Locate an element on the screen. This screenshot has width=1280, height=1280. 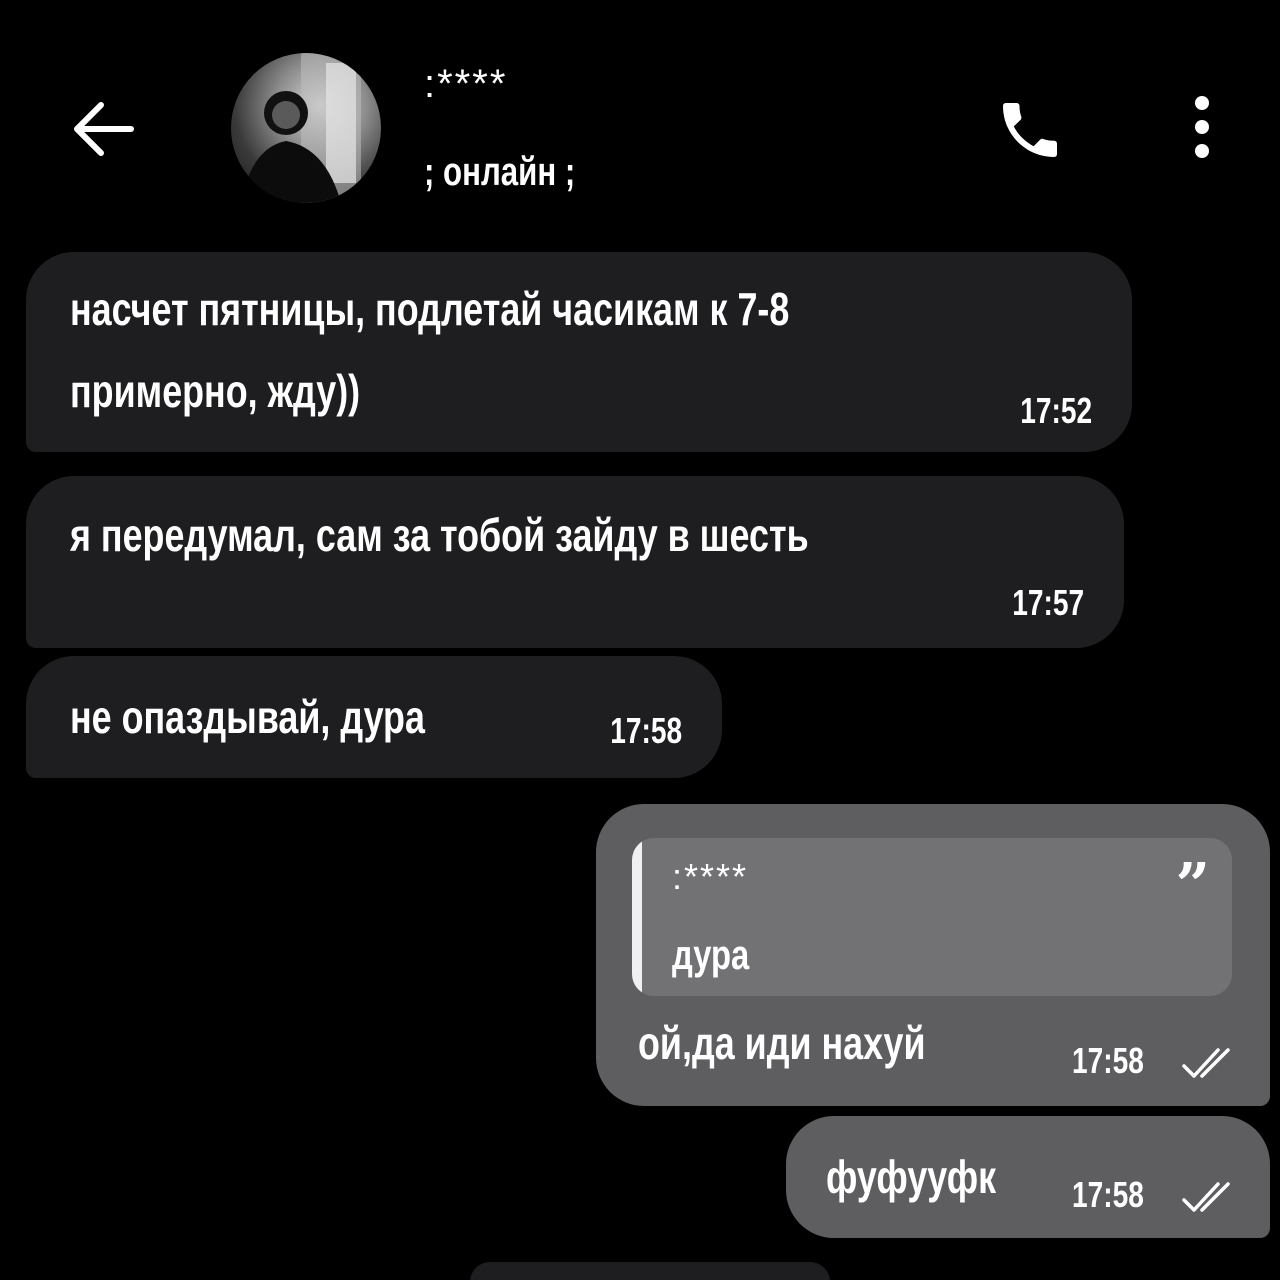
partial-message-bubble is located at coordinates (650, 1271).